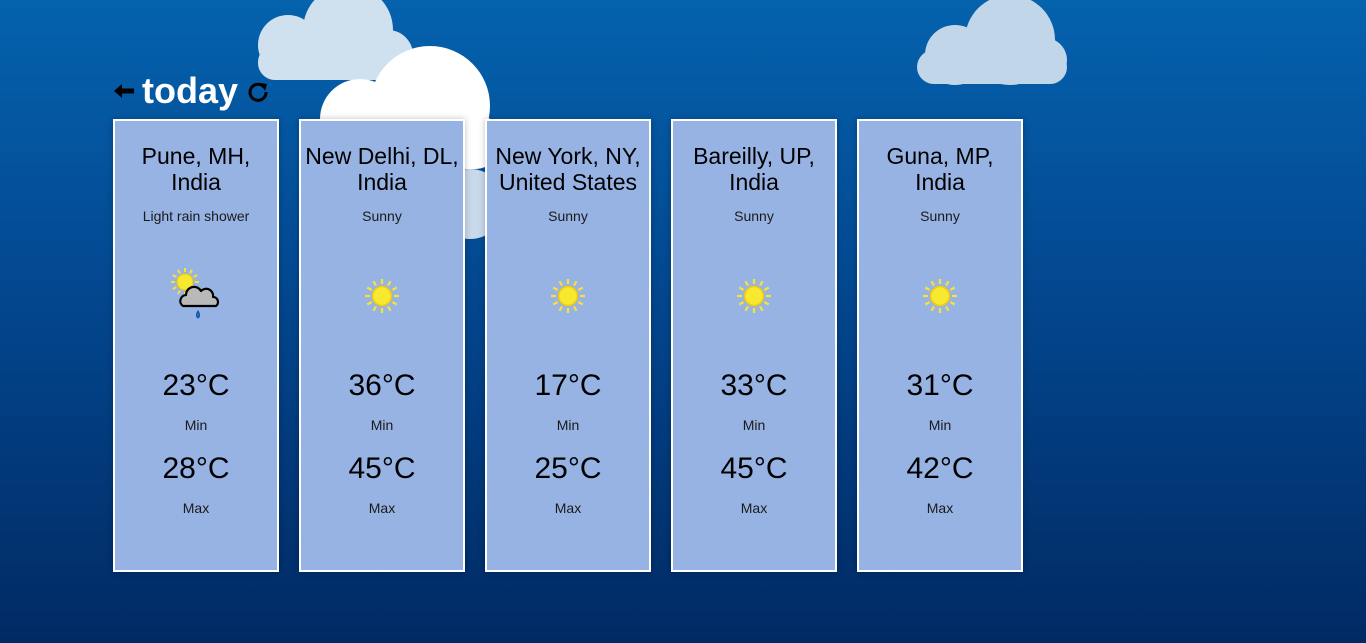 This screenshot has height=643, width=1366. I want to click on city-name: New York, NY, United States, so click(568, 169).